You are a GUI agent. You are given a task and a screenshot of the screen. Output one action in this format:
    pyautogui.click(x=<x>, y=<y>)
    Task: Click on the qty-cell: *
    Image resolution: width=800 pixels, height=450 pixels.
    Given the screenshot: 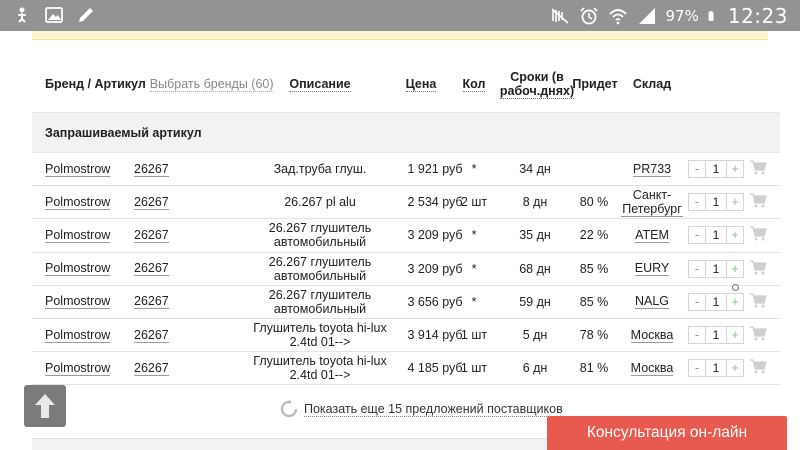 What is the action you would take?
    pyautogui.click(x=474, y=268)
    